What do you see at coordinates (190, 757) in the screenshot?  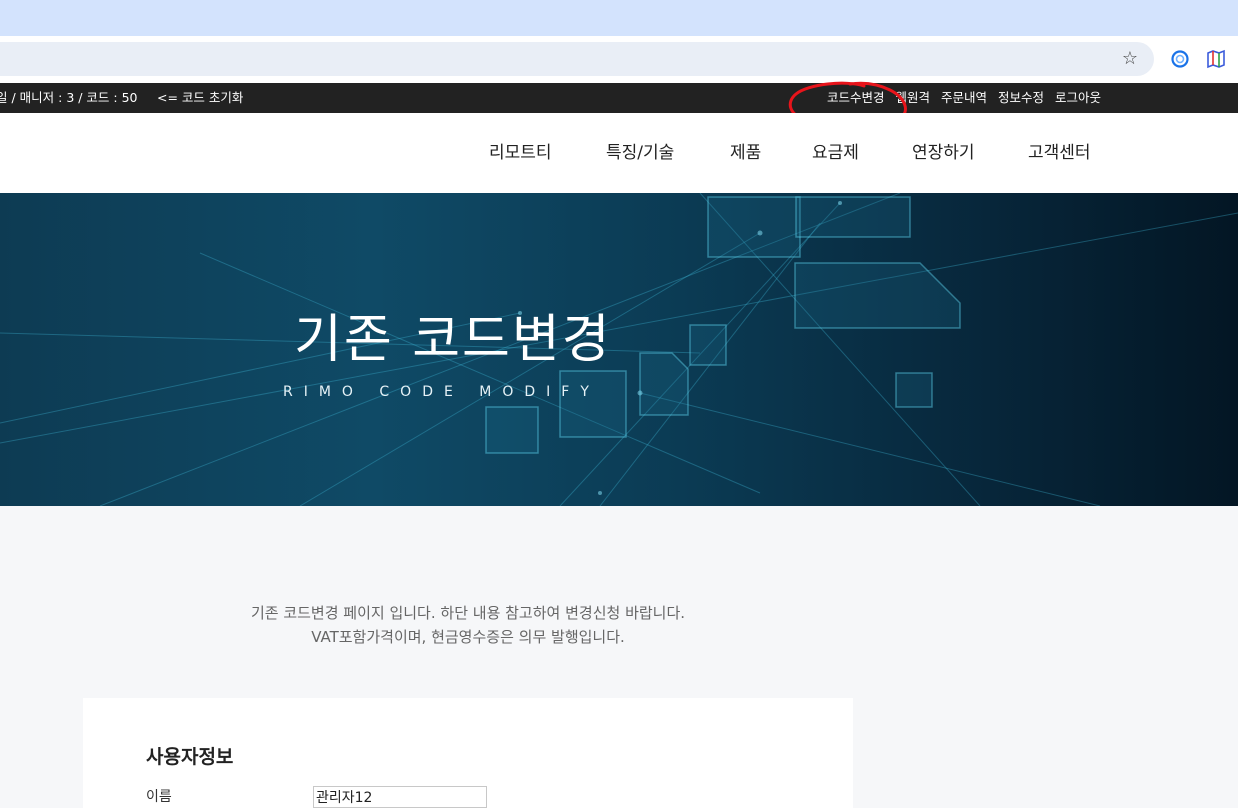 I see `user-info-title: 사용자정보` at bounding box center [190, 757].